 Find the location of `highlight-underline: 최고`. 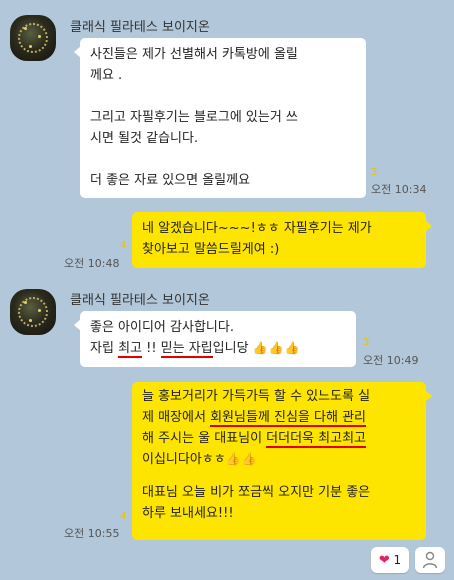

highlight-underline: 최고 is located at coordinates (130, 349).